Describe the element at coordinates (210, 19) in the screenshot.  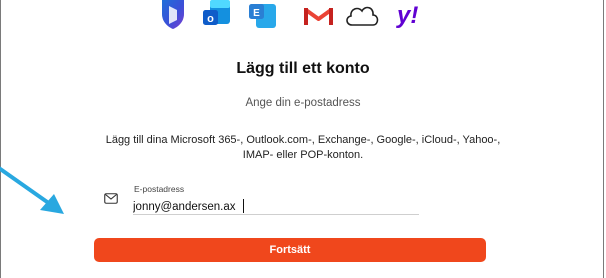
I see `svg-text: o` at that location.